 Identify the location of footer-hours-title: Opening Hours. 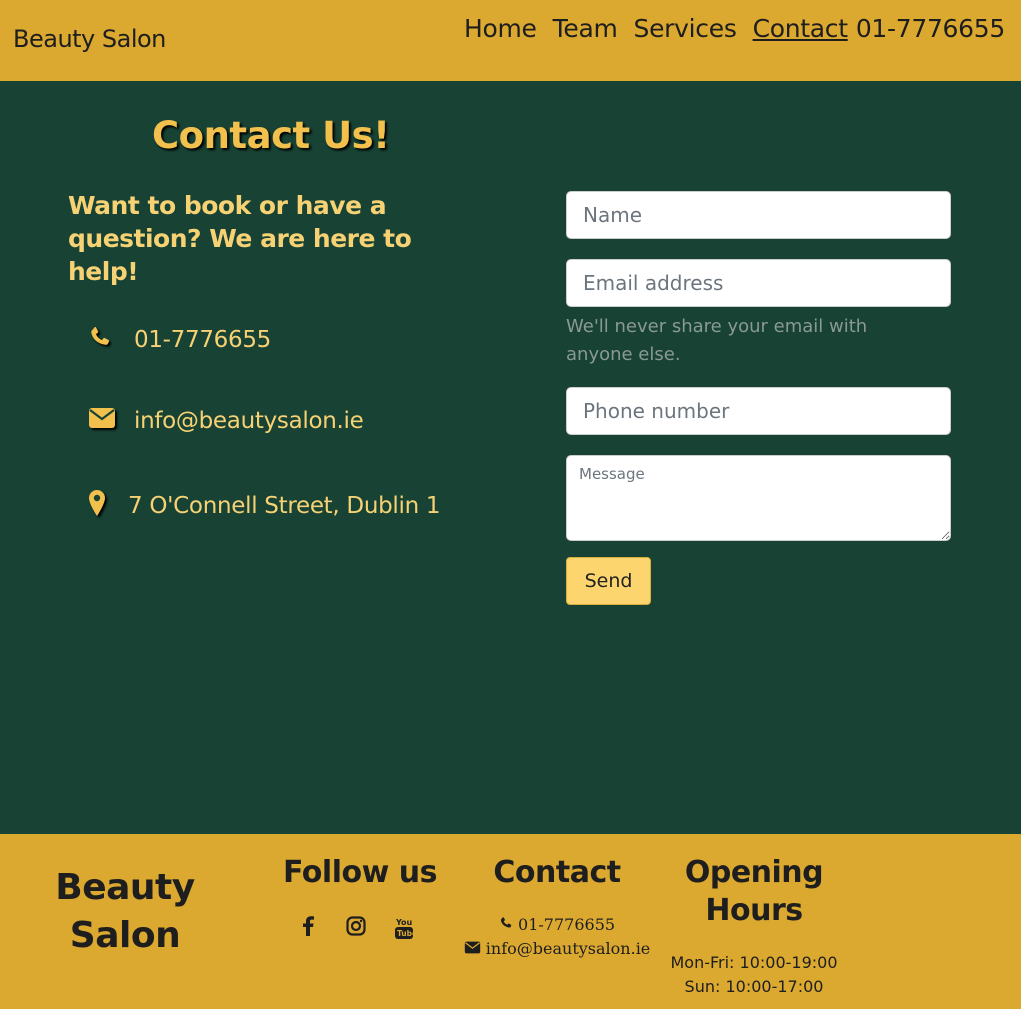
(754, 891).